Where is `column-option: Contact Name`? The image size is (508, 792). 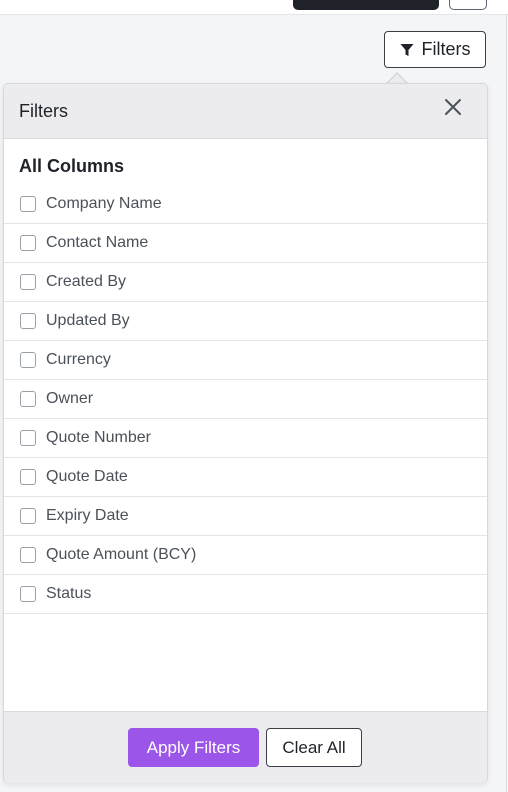 column-option: Contact Name is located at coordinates (245, 243).